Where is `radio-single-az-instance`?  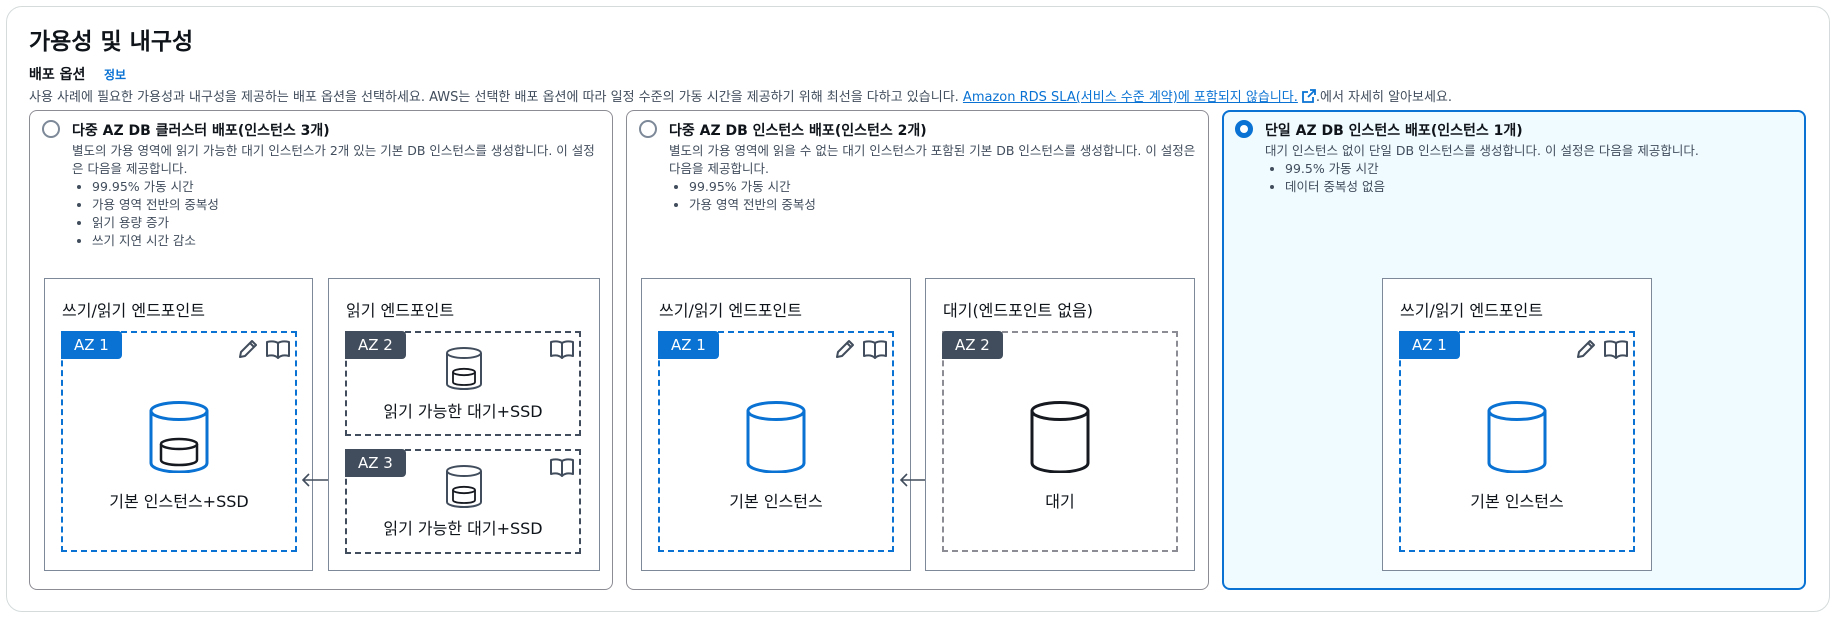 radio-single-az-instance is located at coordinates (1244, 129).